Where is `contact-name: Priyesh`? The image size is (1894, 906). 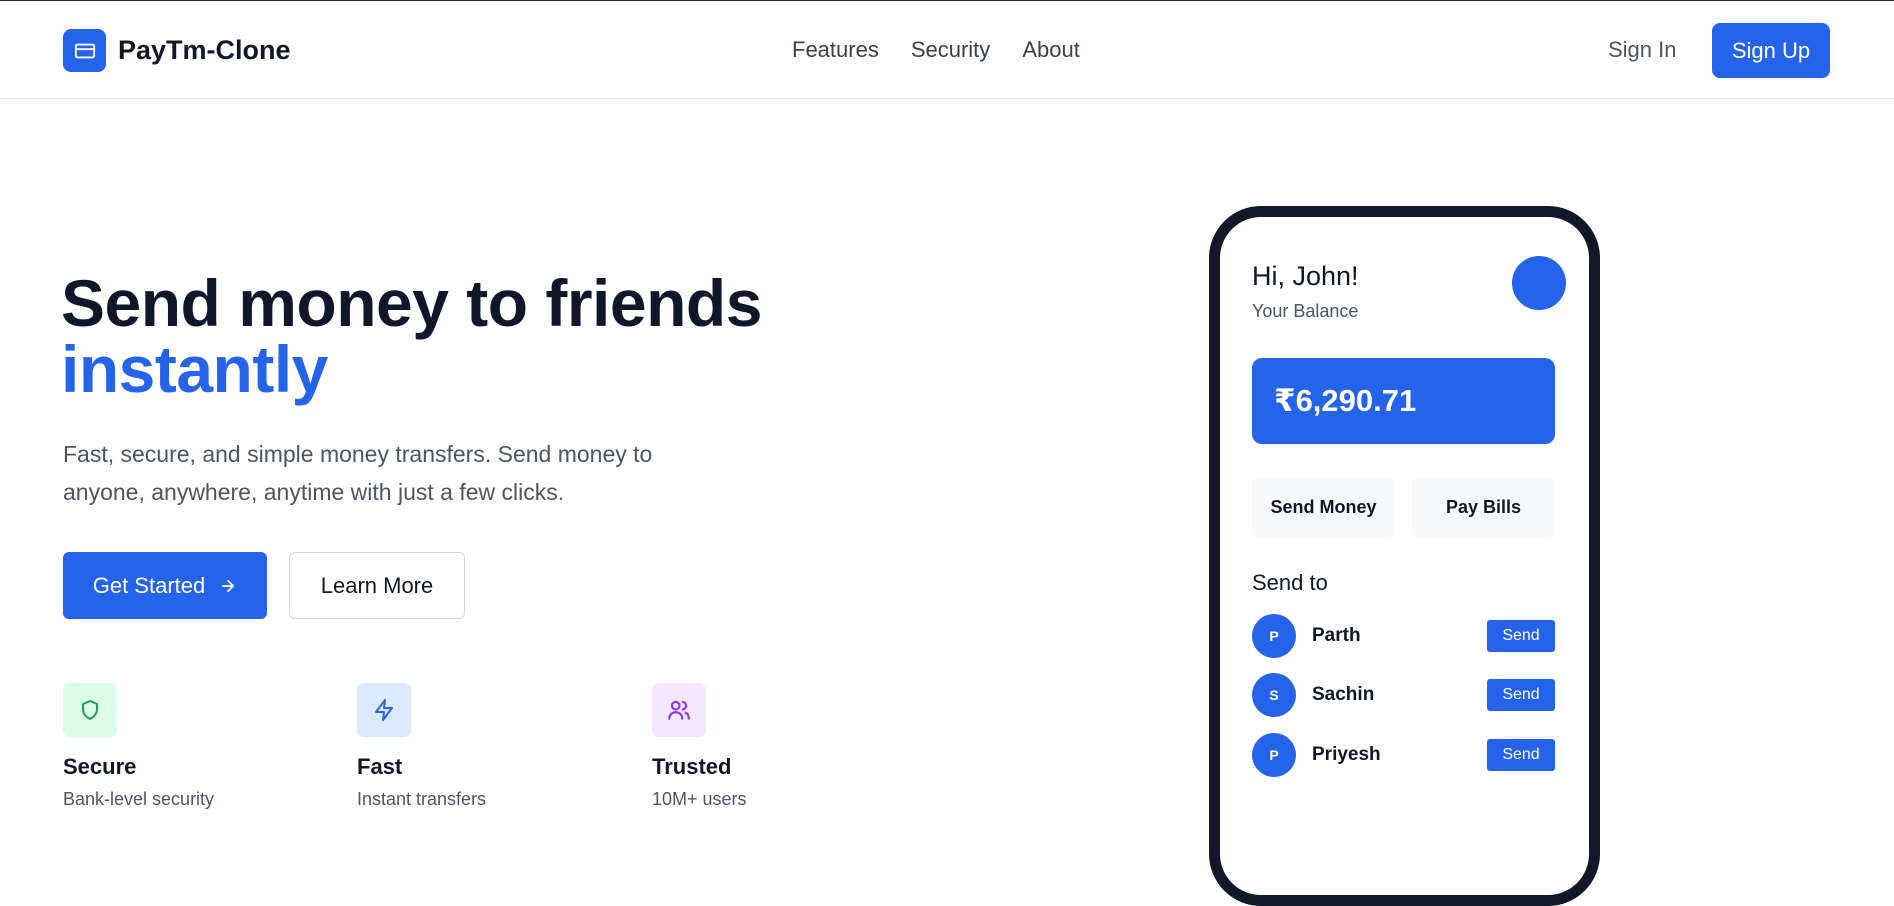
contact-name: Priyesh is located at coordinates (1346, 754).